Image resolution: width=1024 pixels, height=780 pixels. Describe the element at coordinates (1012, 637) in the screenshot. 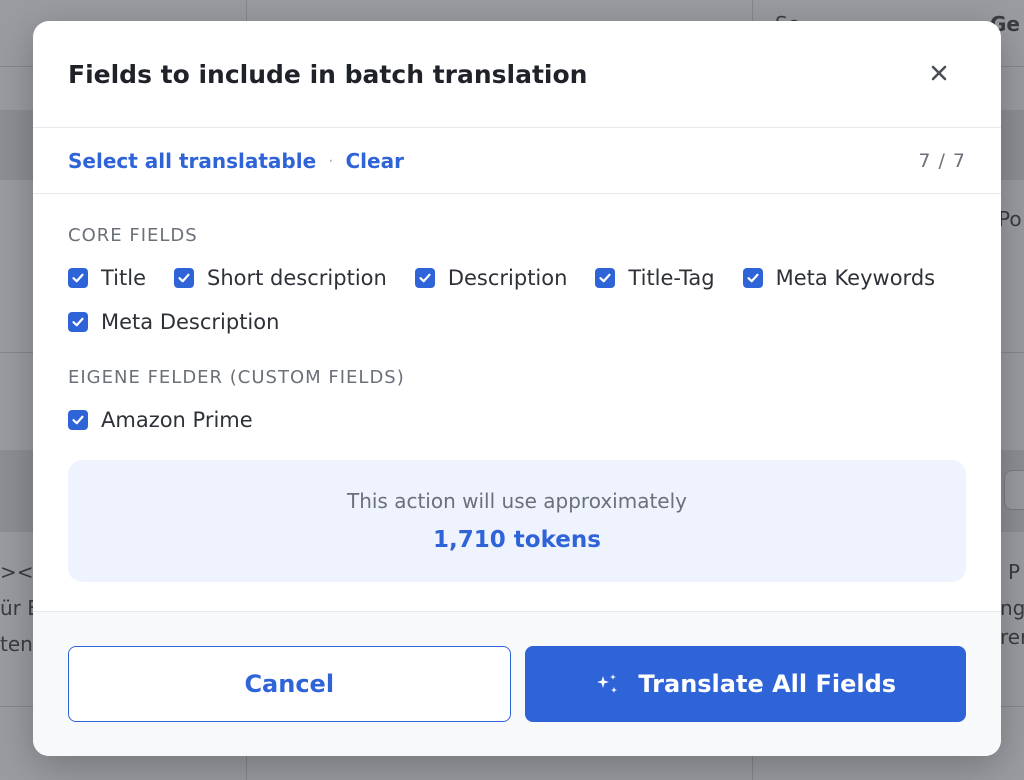

I see `background-text: rer` at that location.